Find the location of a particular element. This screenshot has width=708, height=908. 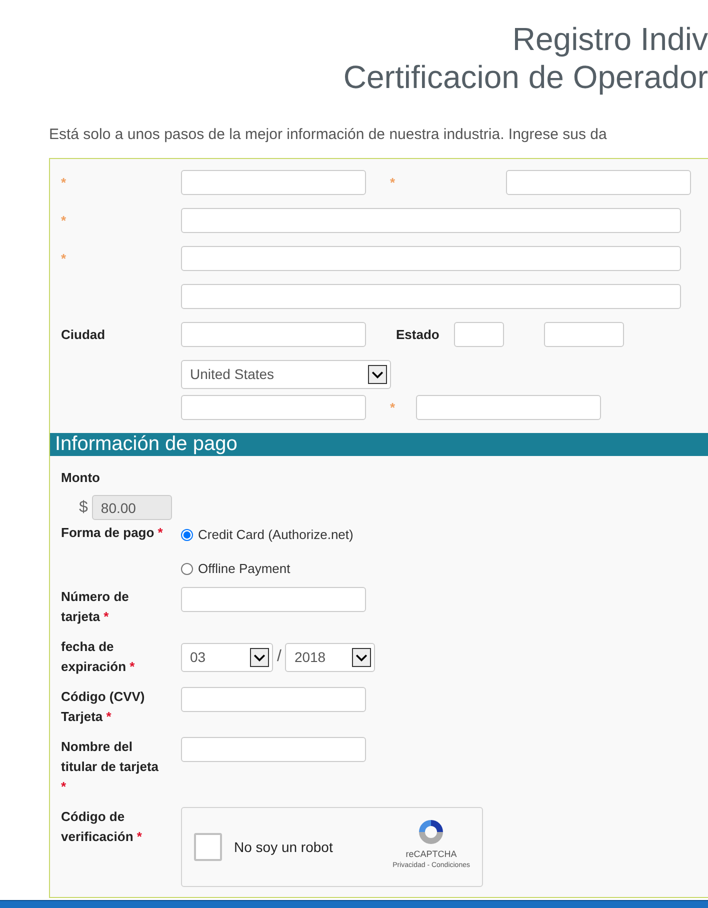

checkbox is located at coordinates (208, 847).